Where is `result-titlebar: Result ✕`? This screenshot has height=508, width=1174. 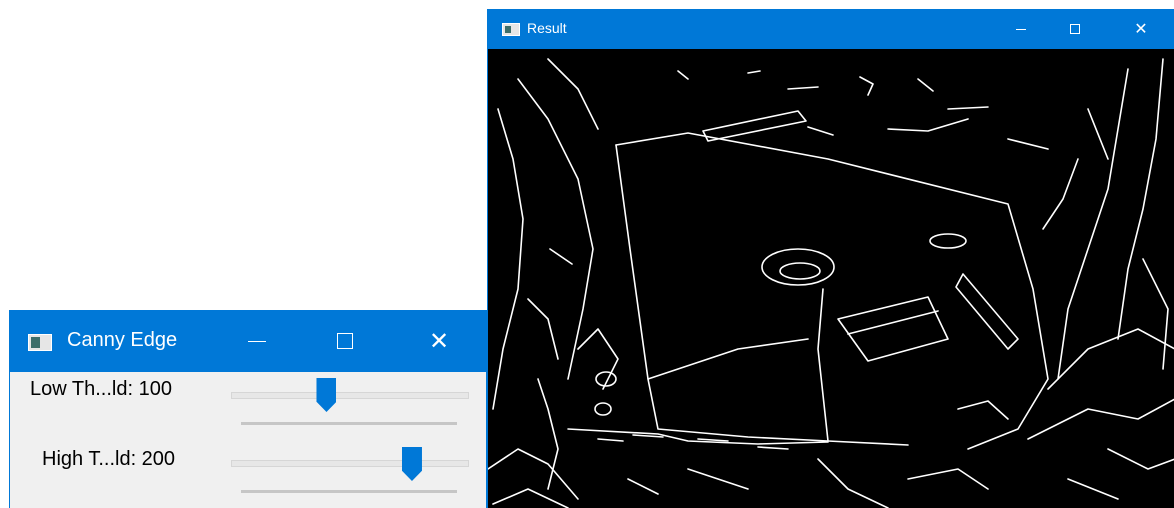
result-titlebar: Result ✕ is located at coordinates (831, 29).